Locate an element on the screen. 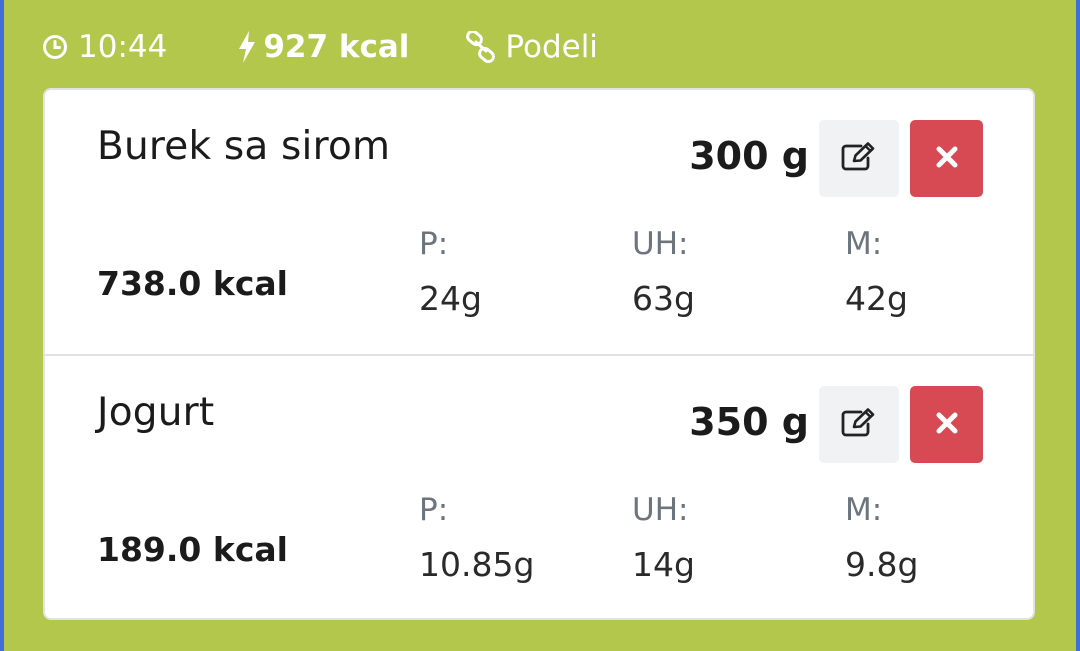  macro-fat: M: 42g is located at coordinates (876, 272).